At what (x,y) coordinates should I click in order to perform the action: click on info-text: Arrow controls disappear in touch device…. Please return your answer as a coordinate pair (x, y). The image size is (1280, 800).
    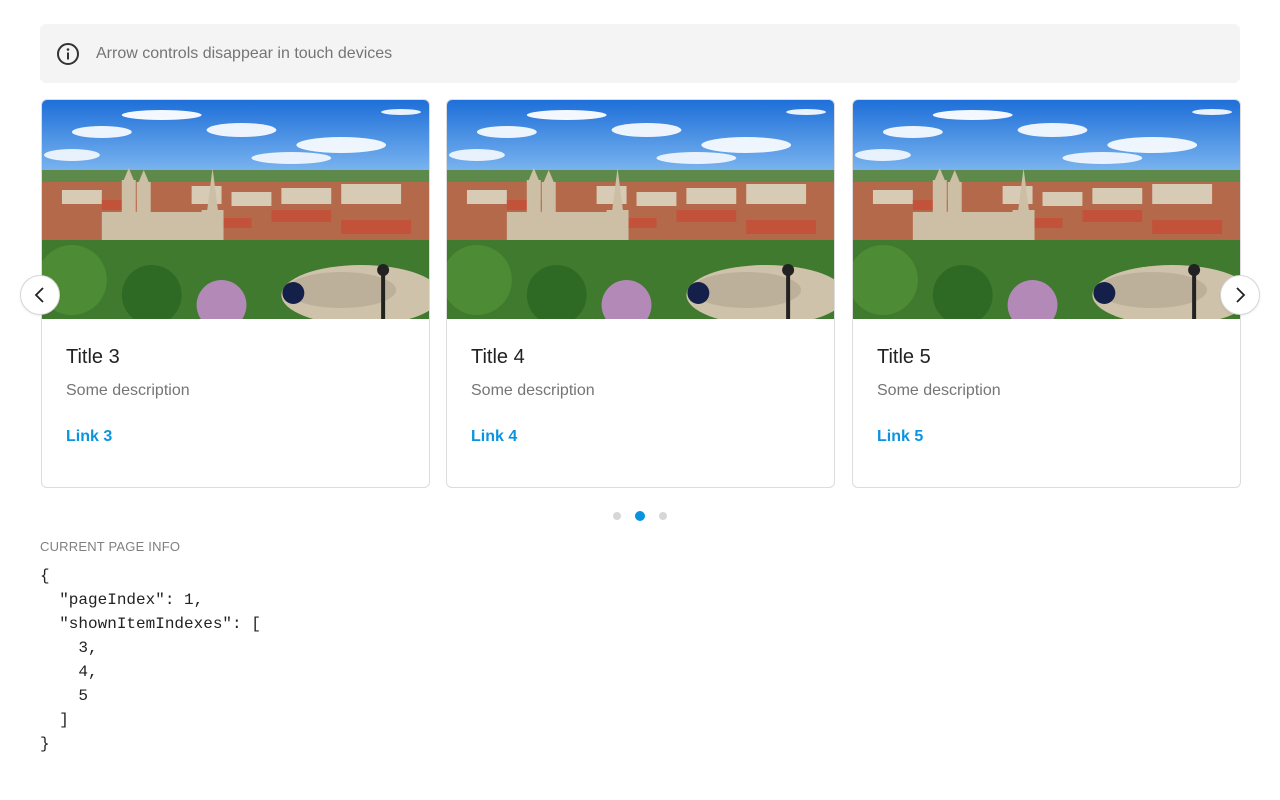
    Looking at the image, I should click on (244, 53).